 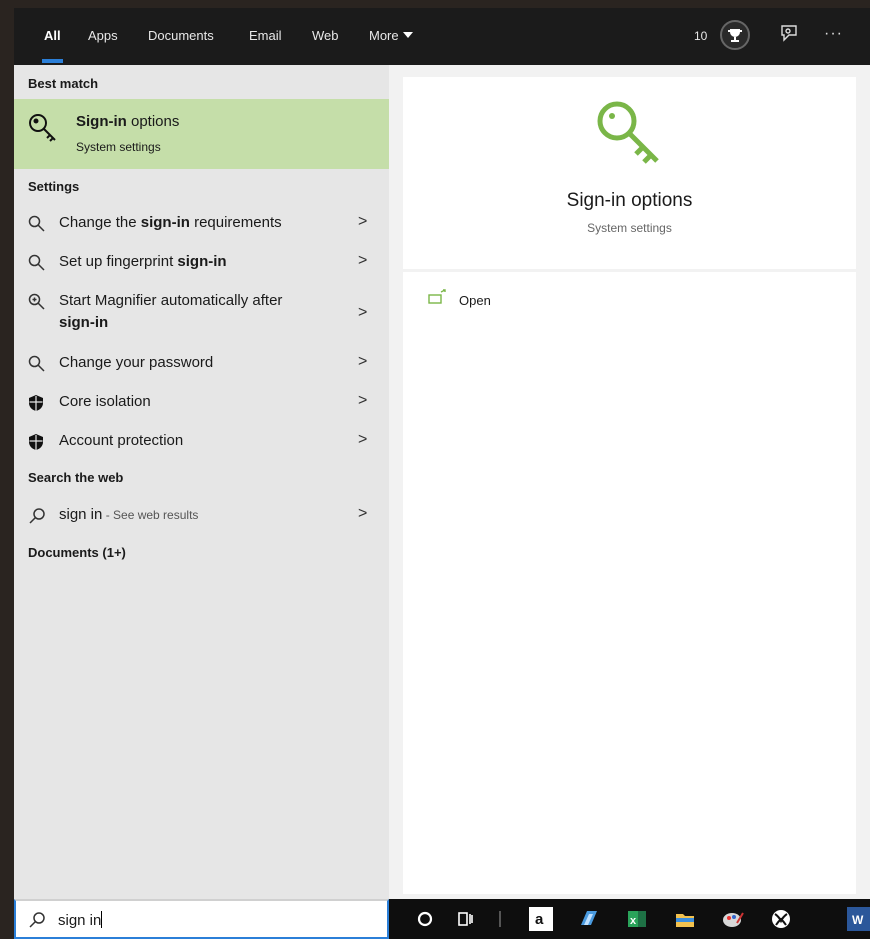 What do you see at coordinates (102, 919) in the screenshot?
I see `text-cursor` at bounding box center [102, 919].